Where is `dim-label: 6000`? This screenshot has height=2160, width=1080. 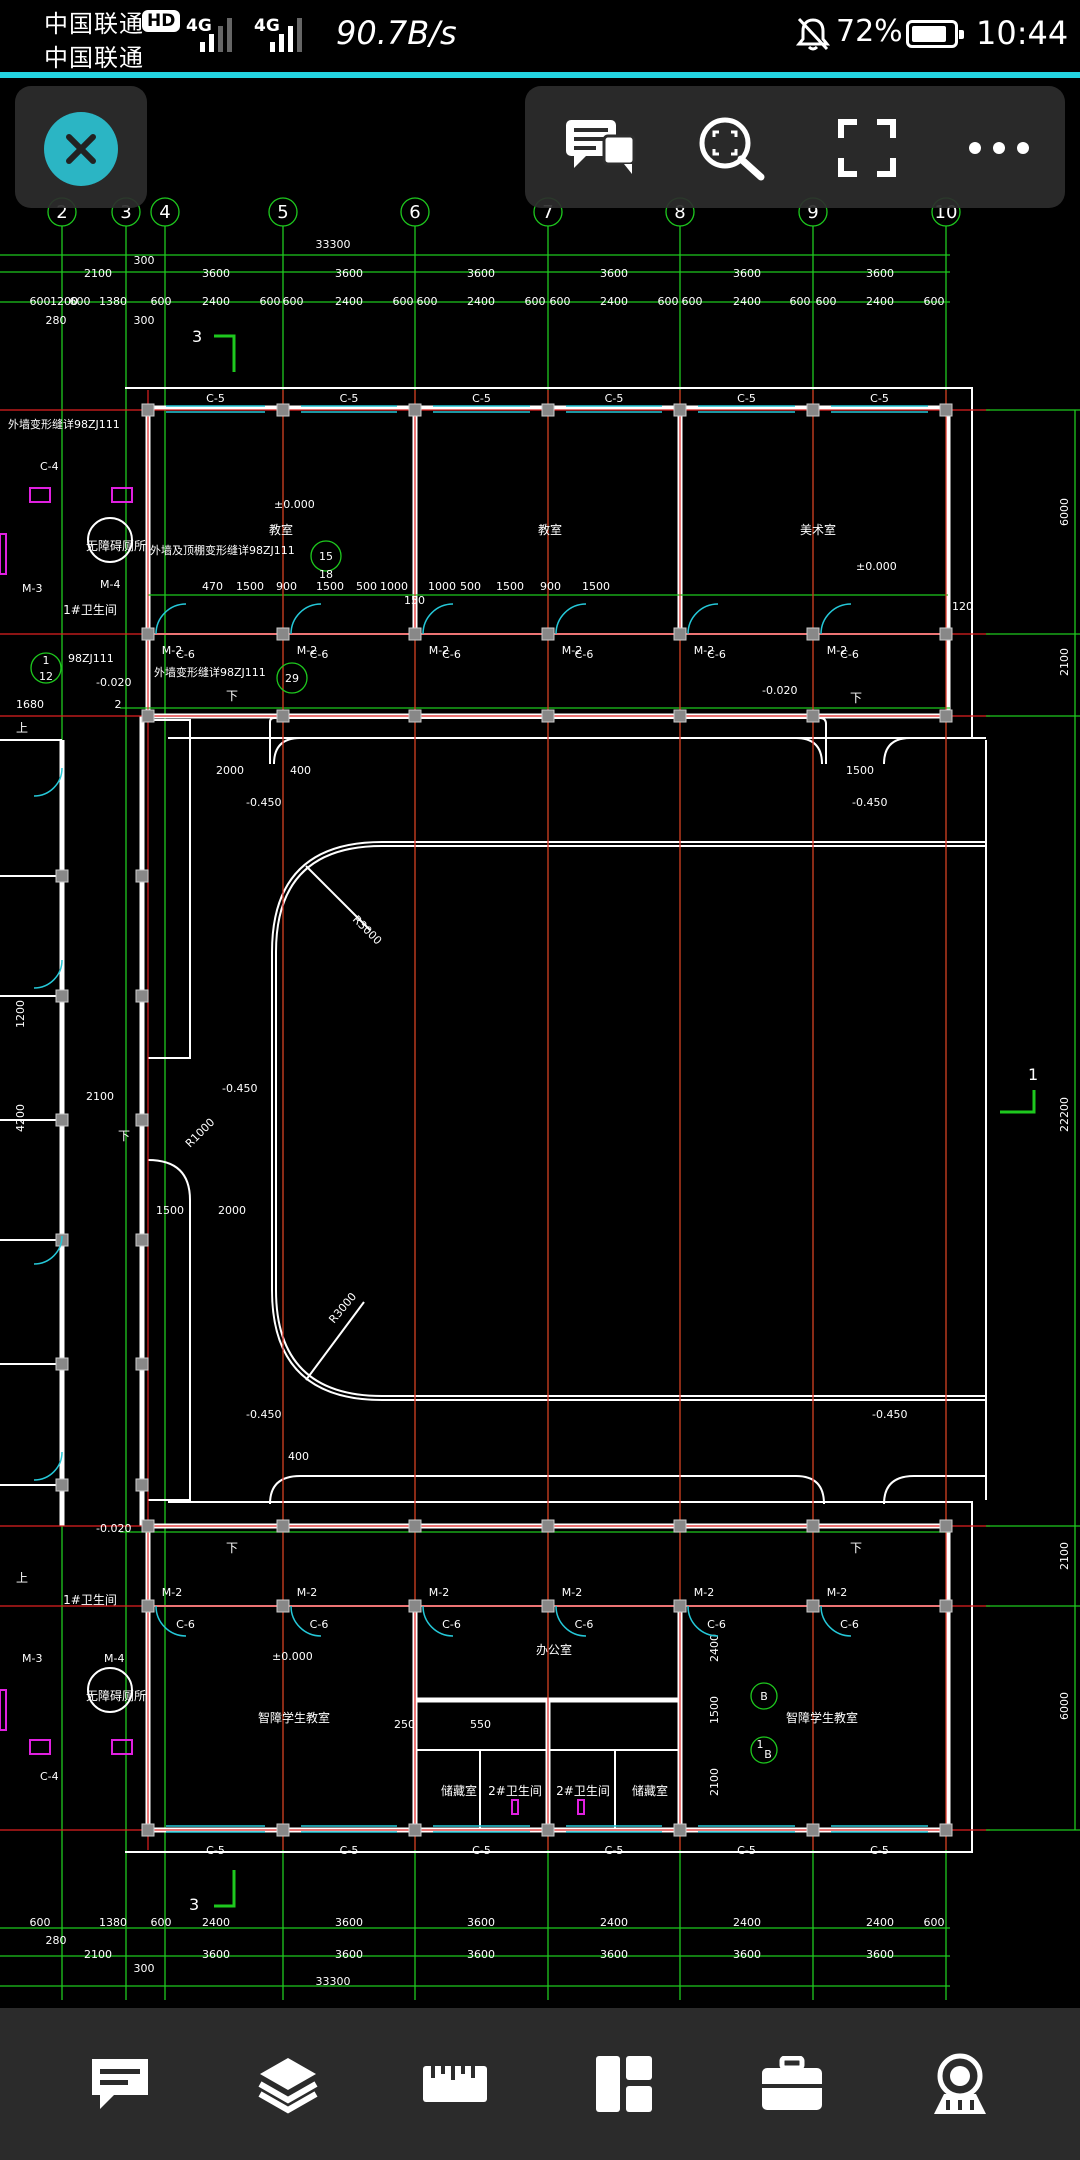
dim-label: 6000 is located at coordinates (1064, 1706).